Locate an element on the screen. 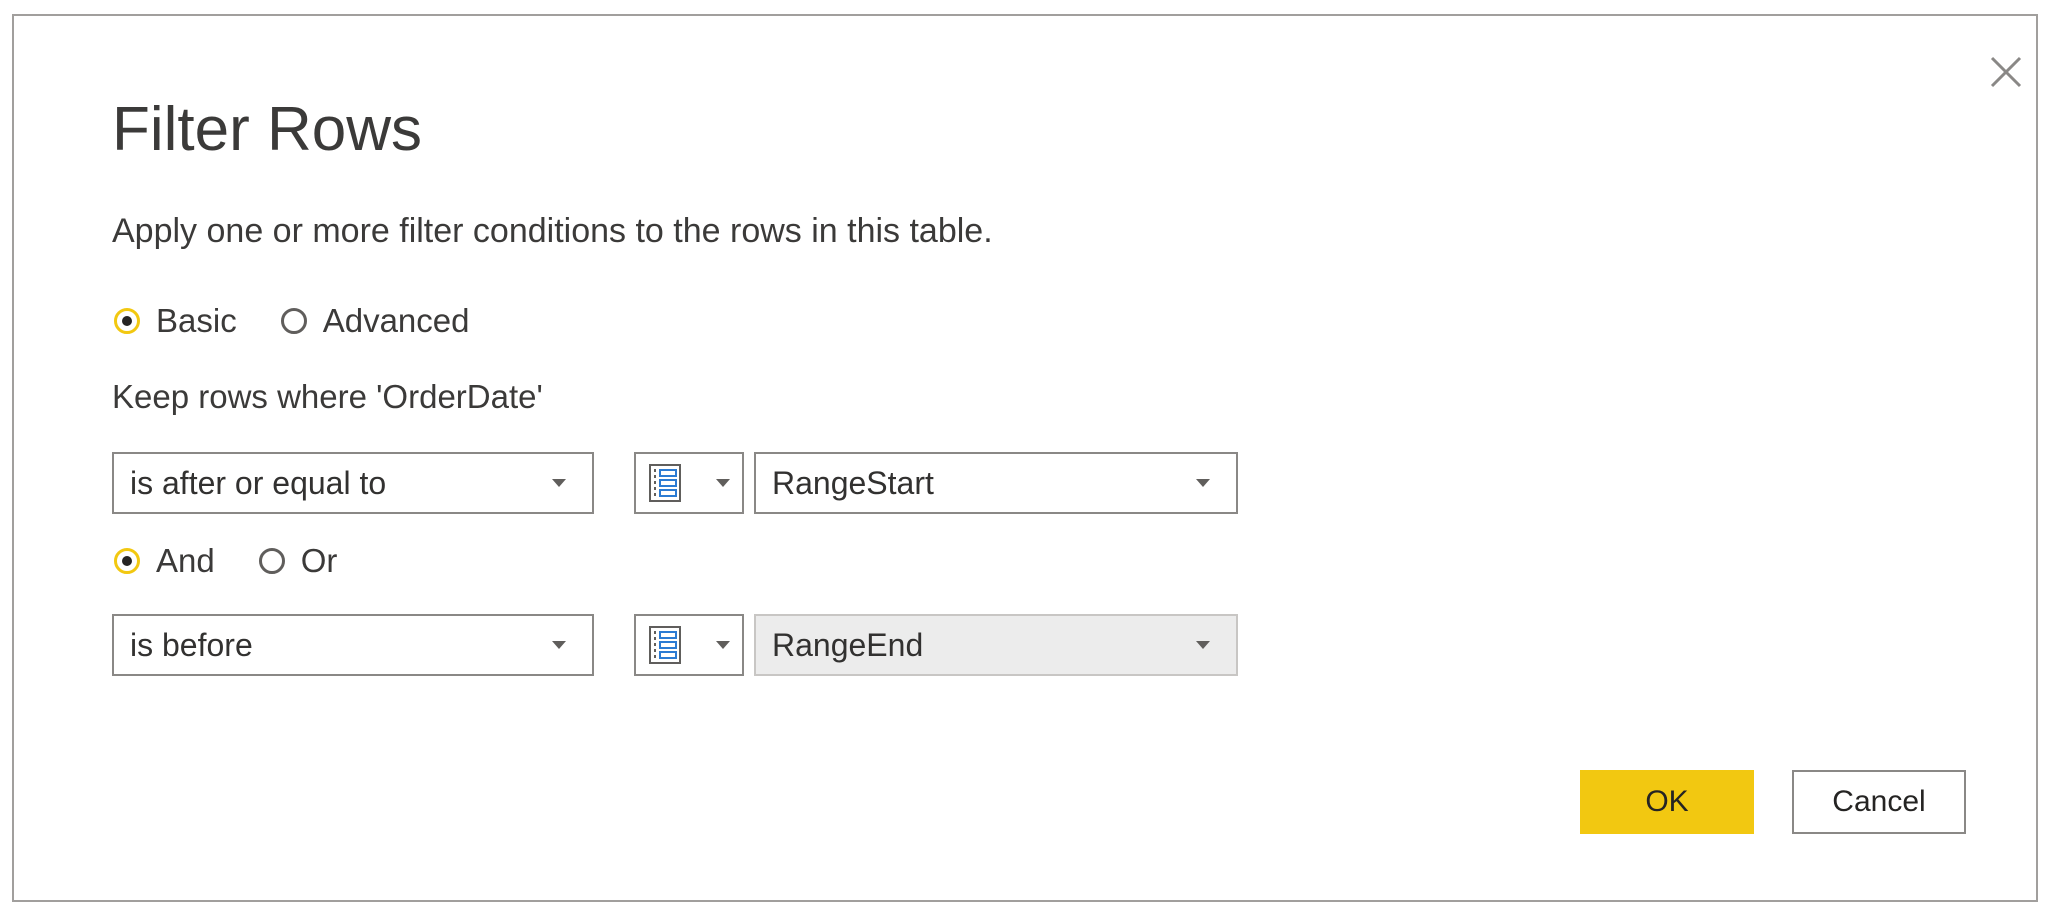  radio-and: And is located at coordinates (164, 561).